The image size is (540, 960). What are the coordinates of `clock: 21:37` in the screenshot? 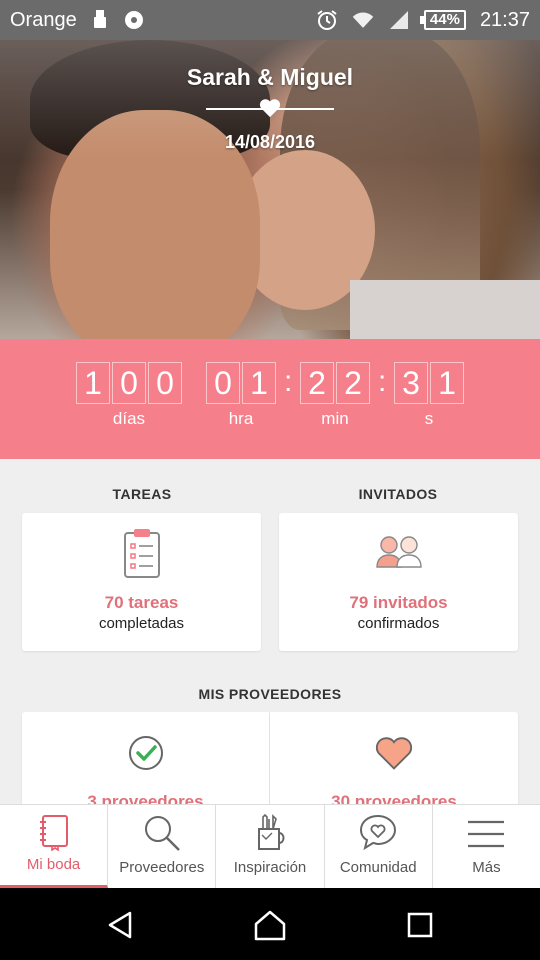 It's located at (504, 19).